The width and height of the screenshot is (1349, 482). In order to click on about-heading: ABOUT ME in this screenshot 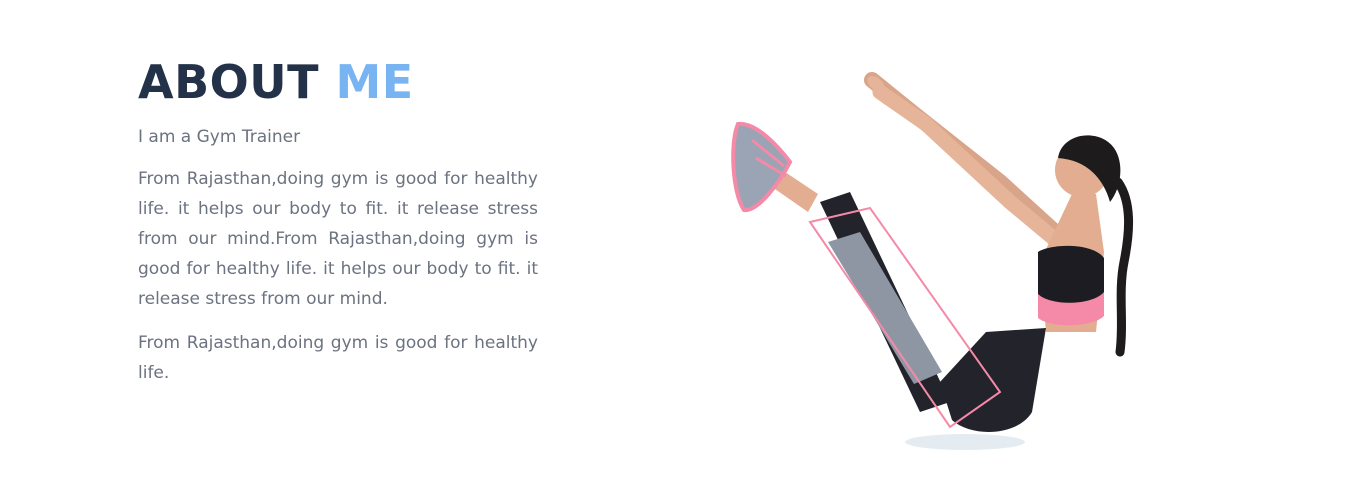, I will do `click(338, 82)`.